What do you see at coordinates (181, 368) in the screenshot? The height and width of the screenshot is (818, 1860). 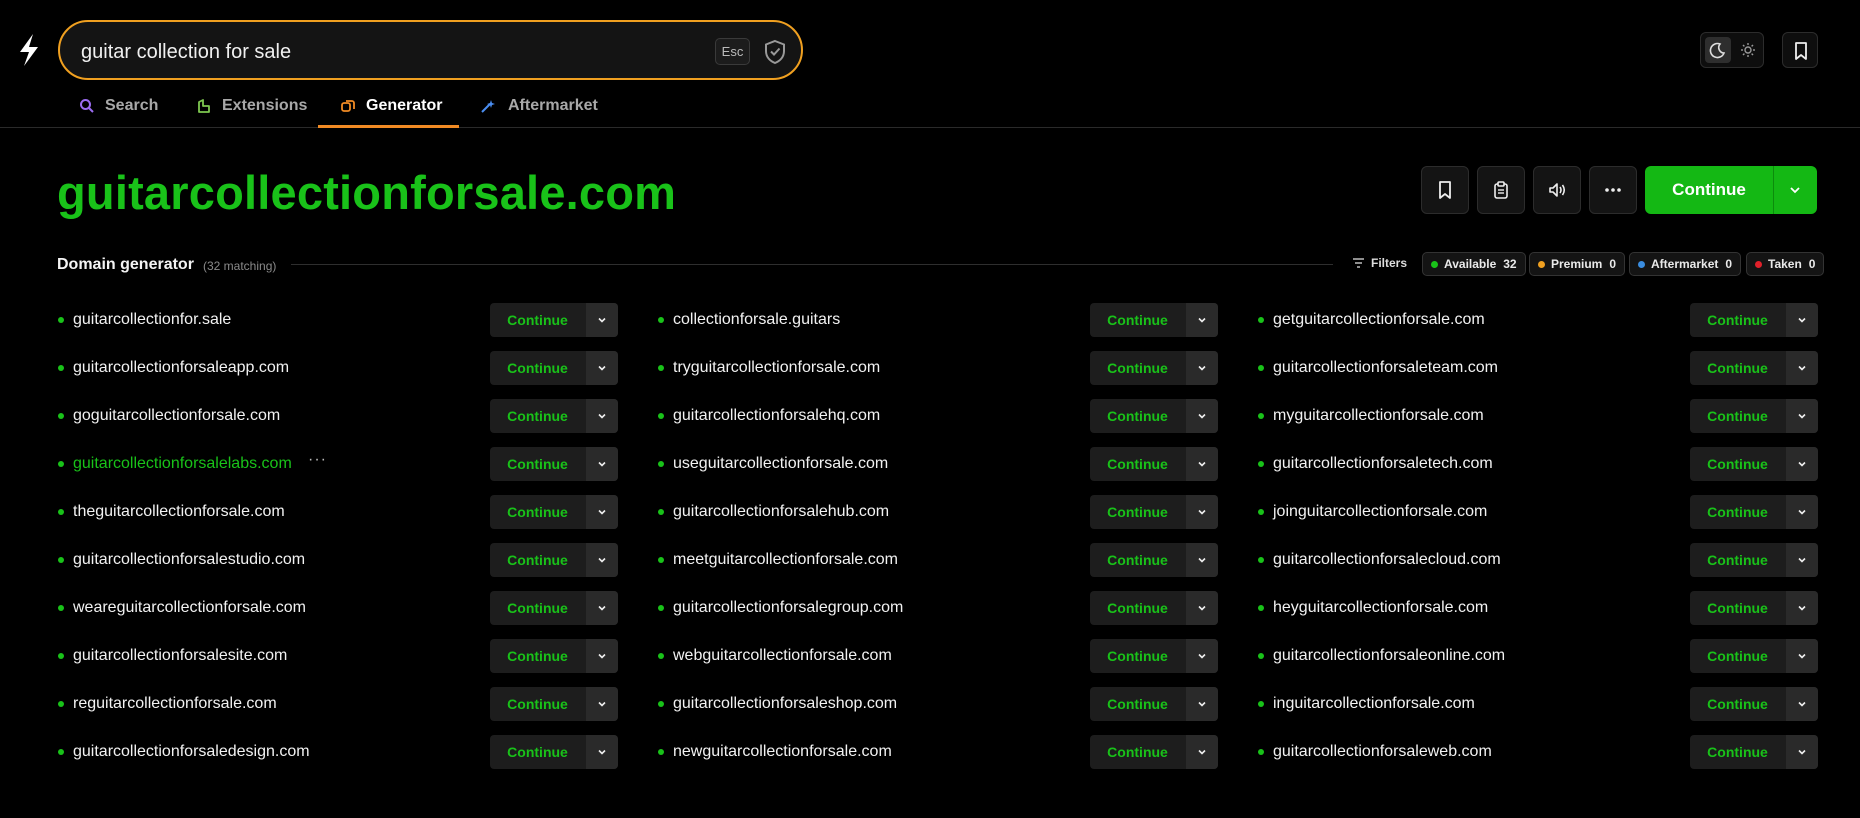 I see `domain-name: guitarcollectionforsaleapp.com` at bounding box center [181, 368].